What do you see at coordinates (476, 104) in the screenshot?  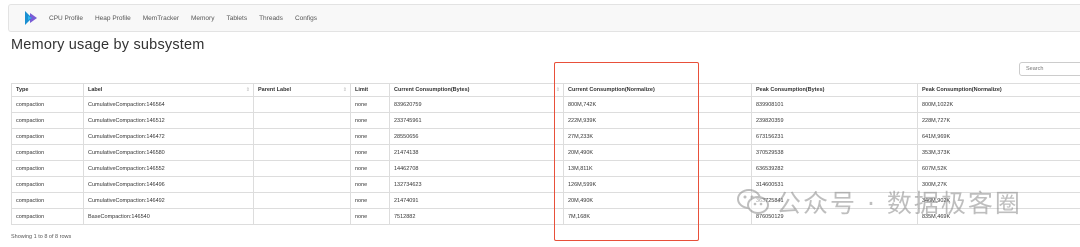 I see `cell-current-bytes: 839620759` at bounding box center [476, 104].